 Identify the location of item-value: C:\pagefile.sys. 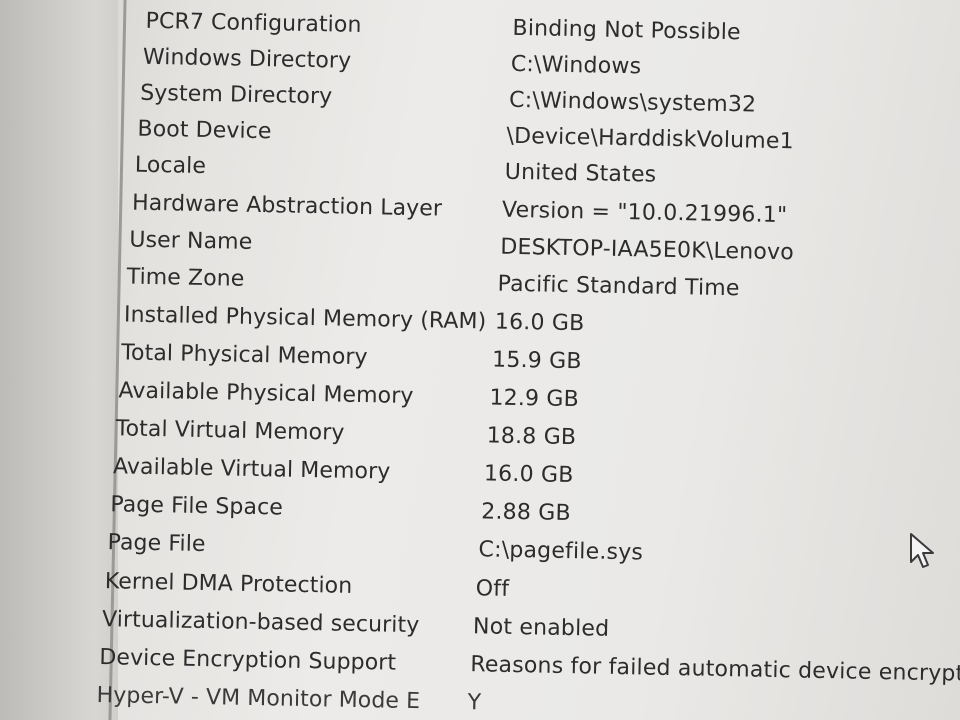
(561, 551).